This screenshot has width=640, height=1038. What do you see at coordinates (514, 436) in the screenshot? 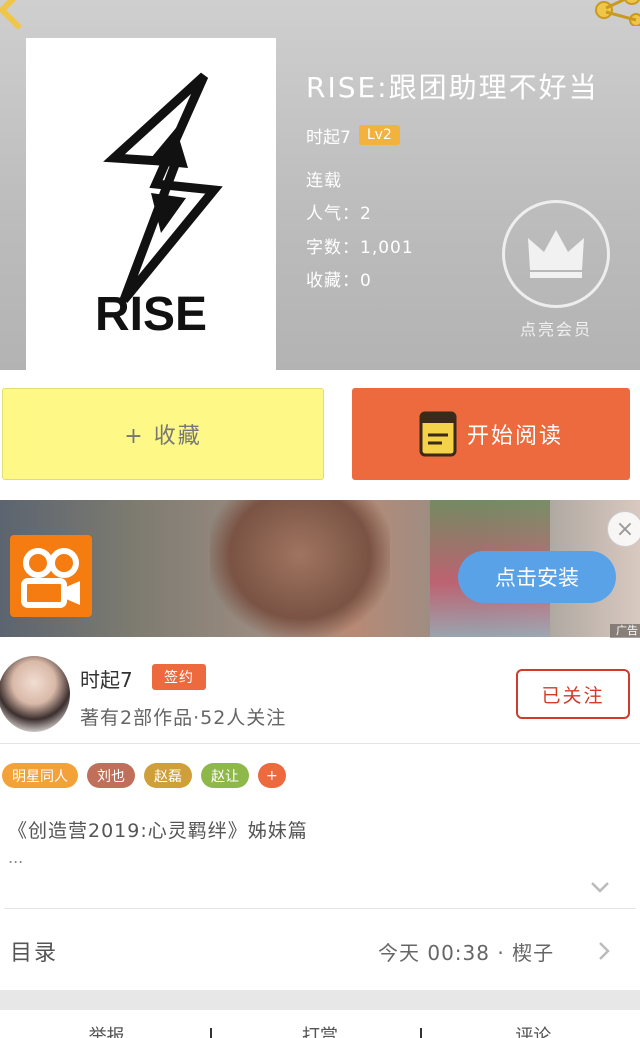
I see `start-reading-label: 开始阅读` at bounding box center [514, 436].